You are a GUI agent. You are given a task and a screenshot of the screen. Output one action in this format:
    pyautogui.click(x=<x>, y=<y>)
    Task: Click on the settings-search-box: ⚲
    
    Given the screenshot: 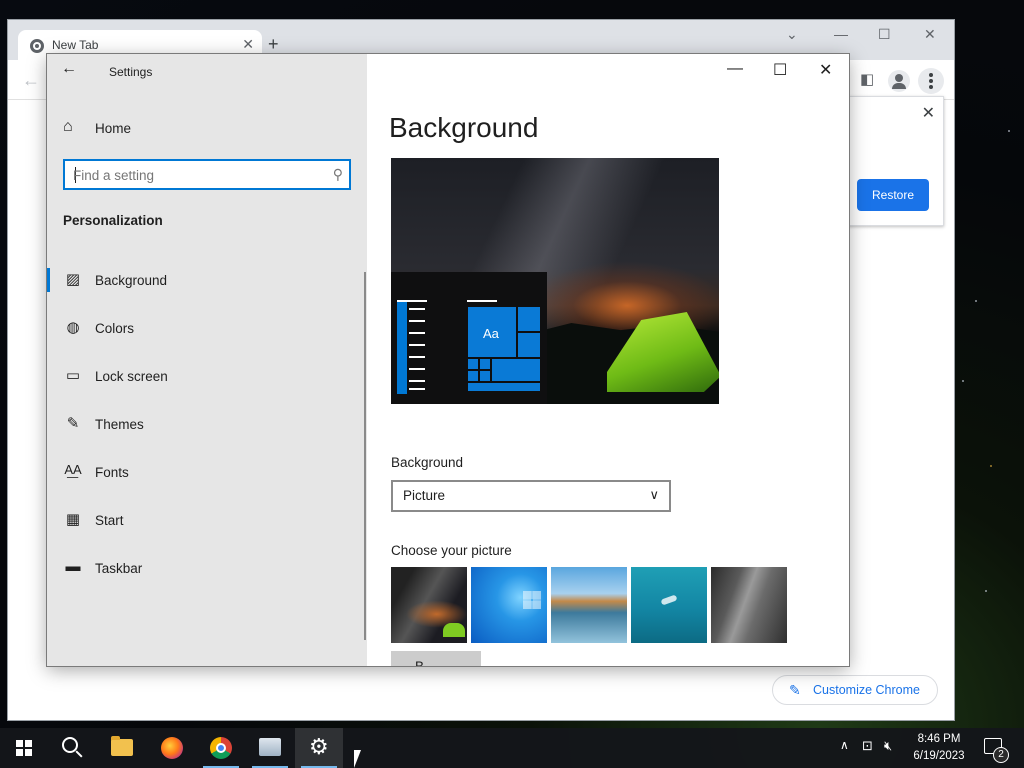 What is the action you would take?
    pyautogui.click(x=207, y=174)
    